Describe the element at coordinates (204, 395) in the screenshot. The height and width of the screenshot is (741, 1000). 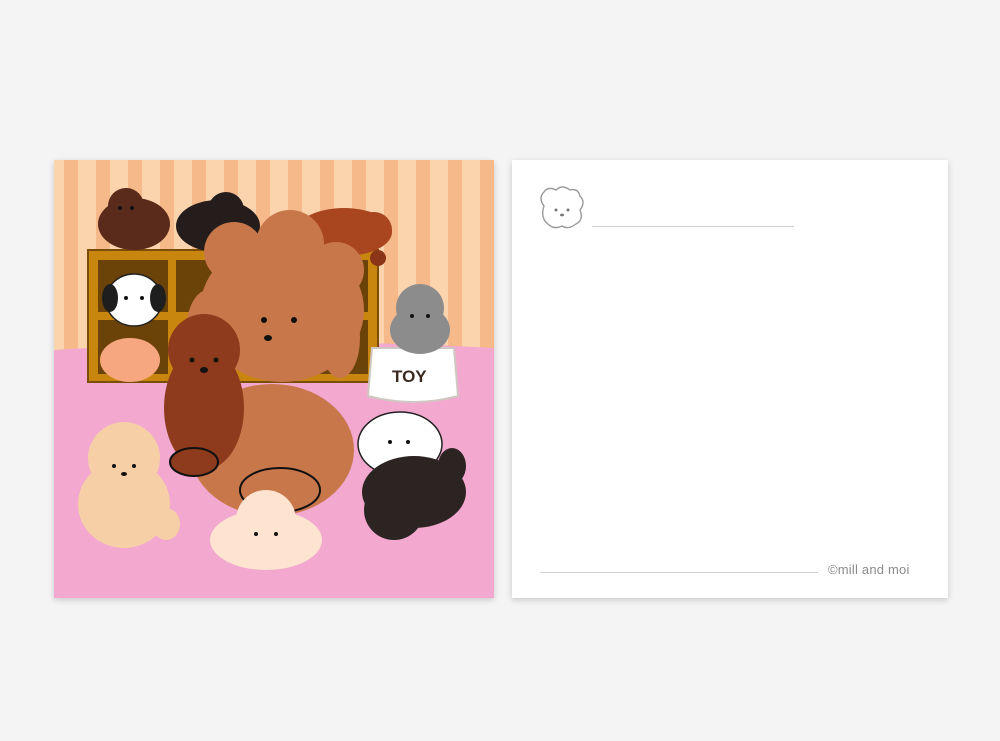
I see `red-poodle-held` at that location.